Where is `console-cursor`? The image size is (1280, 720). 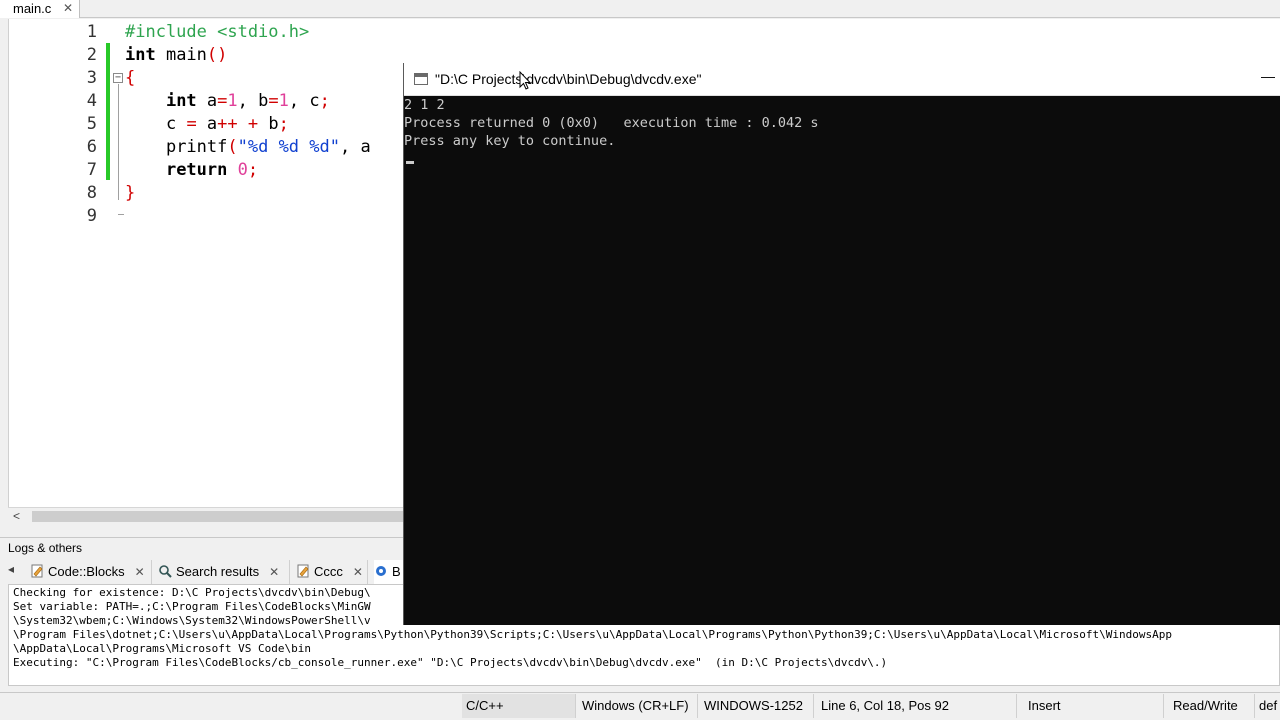 console-cursor is located at coordinates (410, 162).